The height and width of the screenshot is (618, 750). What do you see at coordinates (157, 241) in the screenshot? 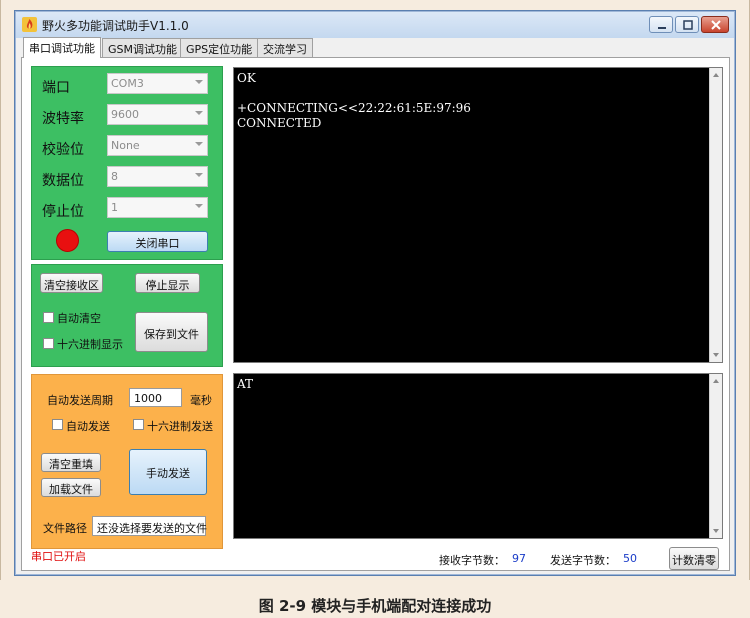
I see `close-port-button: 关闭串口` at bounding box center [157, 241].